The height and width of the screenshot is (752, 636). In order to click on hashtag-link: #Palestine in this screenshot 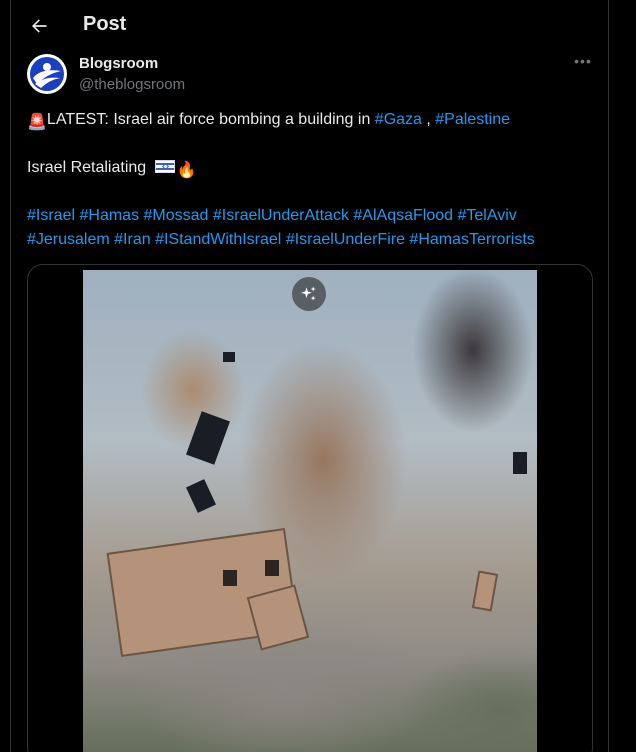, I will do `click(472, 119)`.